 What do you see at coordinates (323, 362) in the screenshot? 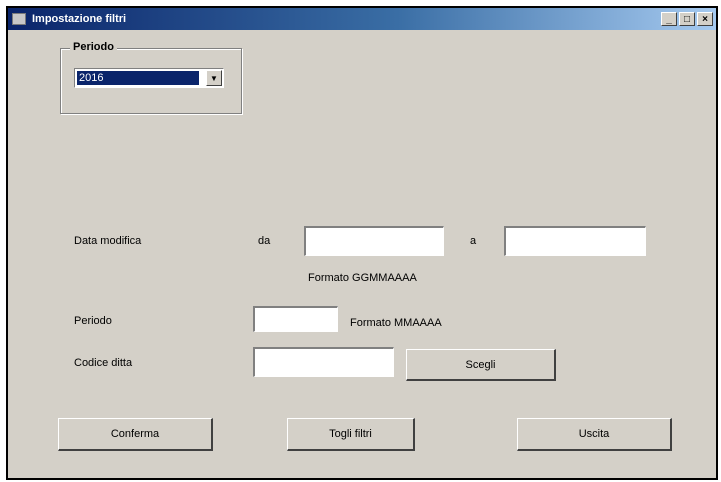
I see `codice-ditta-input` at bounding box center [323, 362].